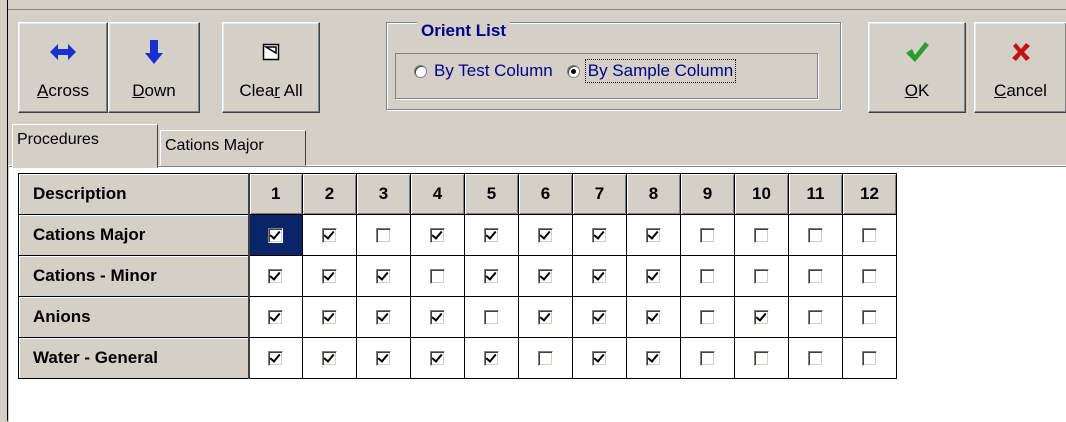 This screenshot has height=422, width=1066. What do you see at coordinates (660, 71) in the screenshot?
I see `by-sample-column-label: By Sample Column` at bounding box center [660, 71].